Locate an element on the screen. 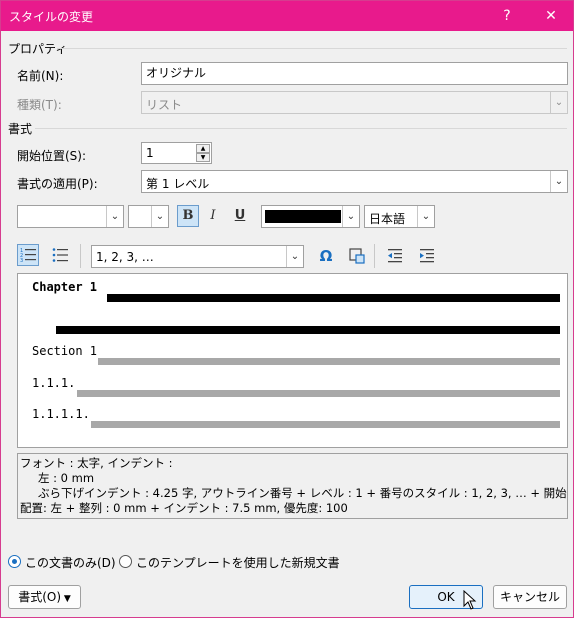  decrease-indent-icon is located at coordinates (395, 256).